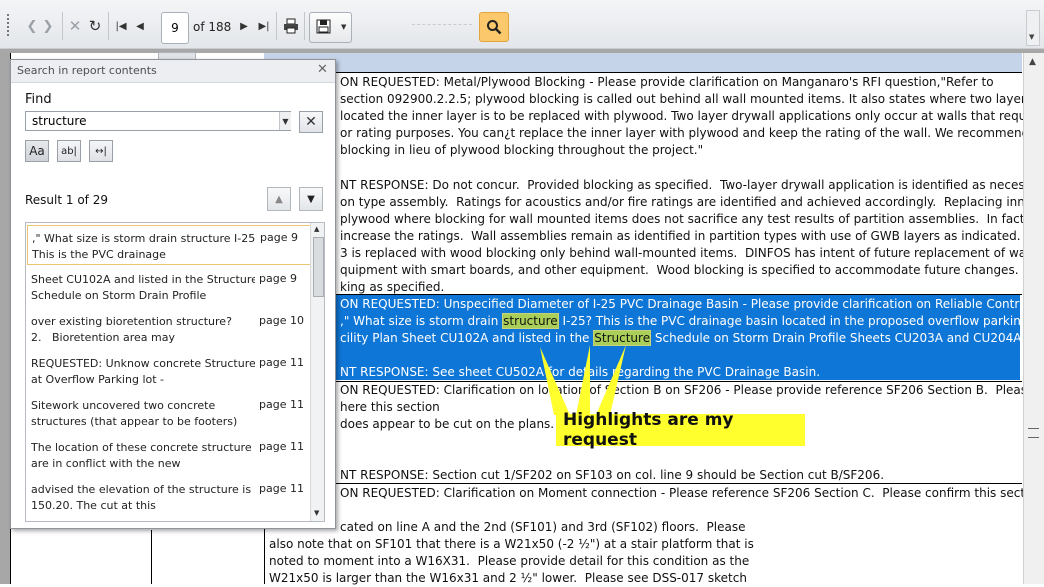 The image size is (1044, 587). What do you see at coordinates (680, 430) in the screenshot?
I see `annotation-callout: Highlights are my request` at bounding box center [680, 430].